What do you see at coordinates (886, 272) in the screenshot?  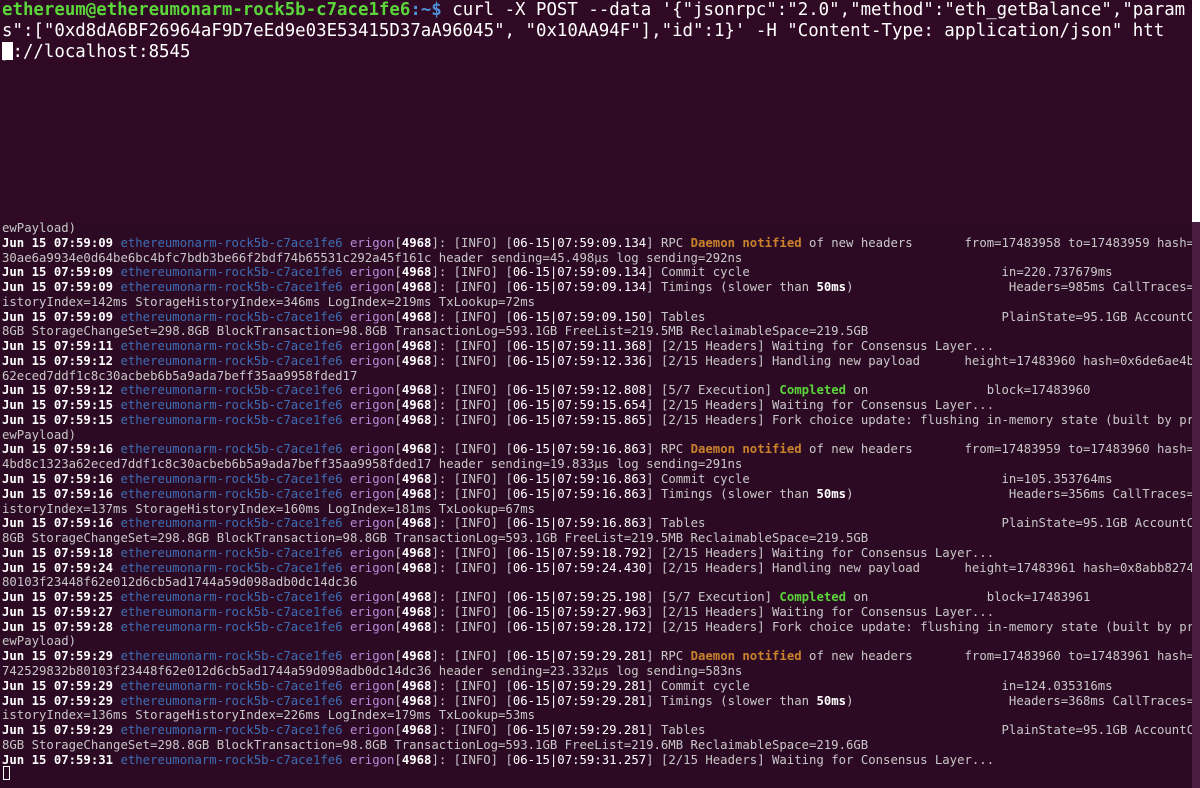 I see `log-message: Commit cycle in=220.737679ms` at bounding box center [886, 272].